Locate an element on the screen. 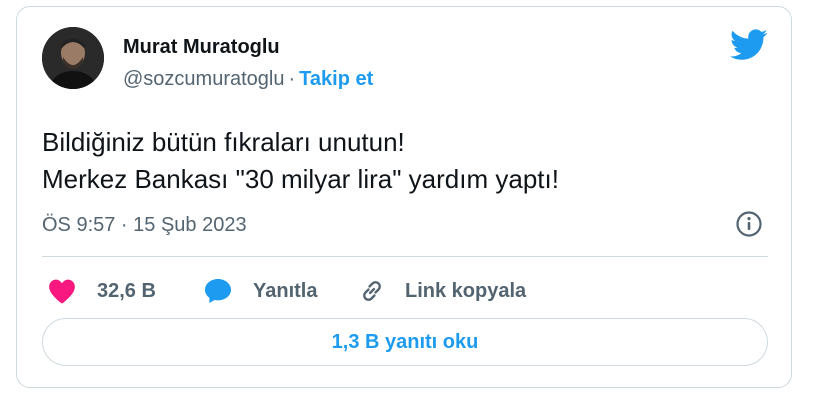  reply-button: Yanıtla is located at coordinates (260, 291).